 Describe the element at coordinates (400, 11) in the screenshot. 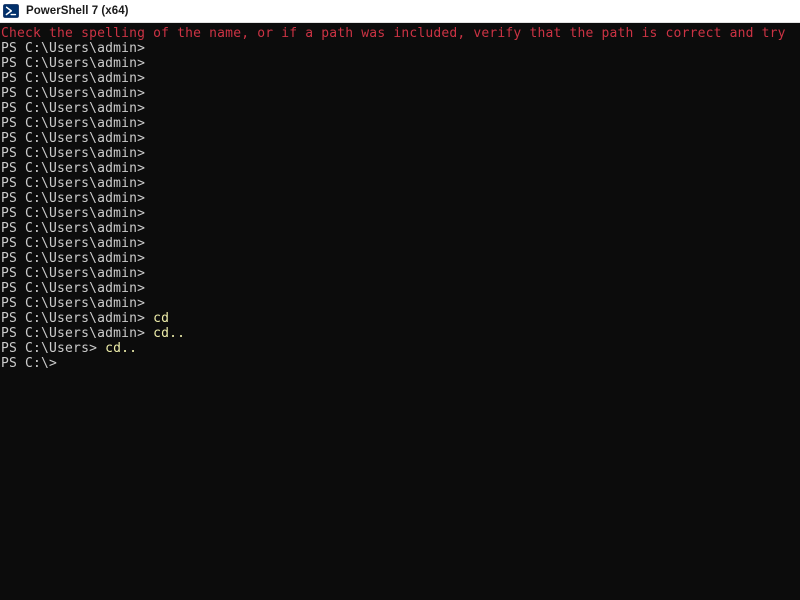

I see `window-titlebar: PowerShell 7 (x64)` at that location.